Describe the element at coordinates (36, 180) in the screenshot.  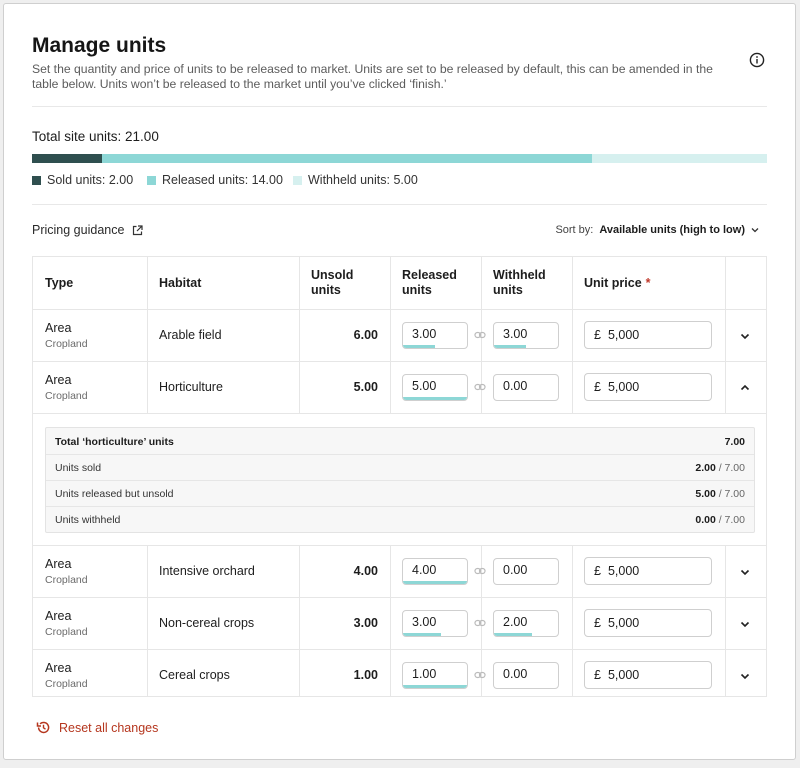
I see `sold-swatch` at that location.